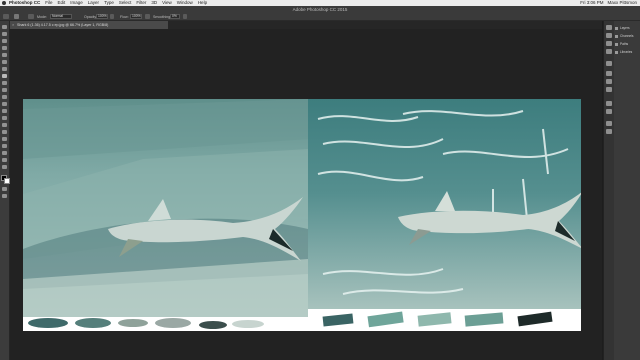 The width and height of the screenshot is (640, 360). What do you see at coordinates (16, 16) in the screenshot?
I see `brush-preset-icon` at bounding box center [16, 16].